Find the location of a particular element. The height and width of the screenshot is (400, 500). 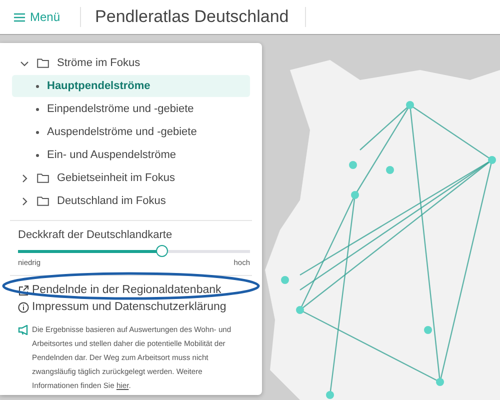

tree-subitem: Ein- und Auspendelströme is located at coordinates (131, 155).